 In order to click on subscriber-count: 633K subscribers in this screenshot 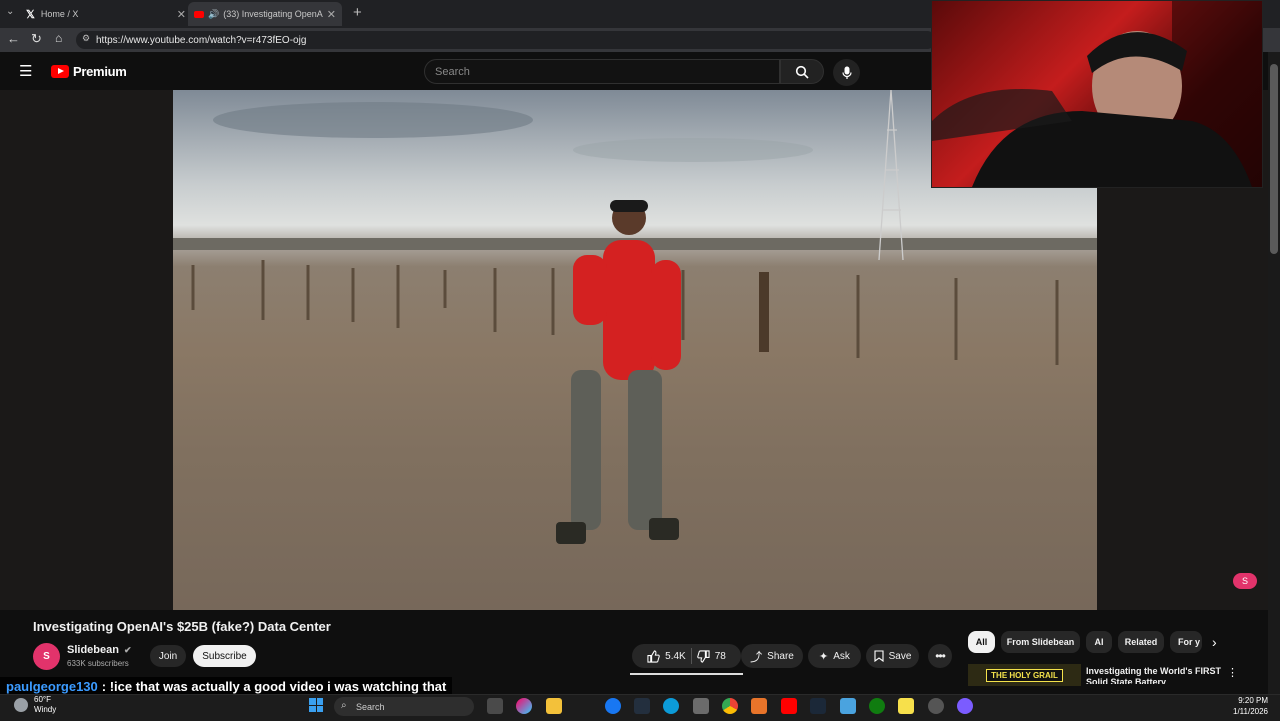, I will do `click(98, 663)`.